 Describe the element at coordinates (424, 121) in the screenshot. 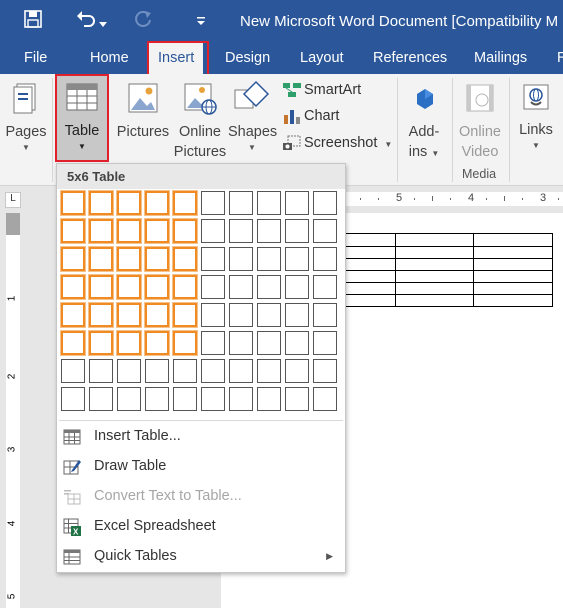

I see `addins-button: Add- ins ▼` at that location.